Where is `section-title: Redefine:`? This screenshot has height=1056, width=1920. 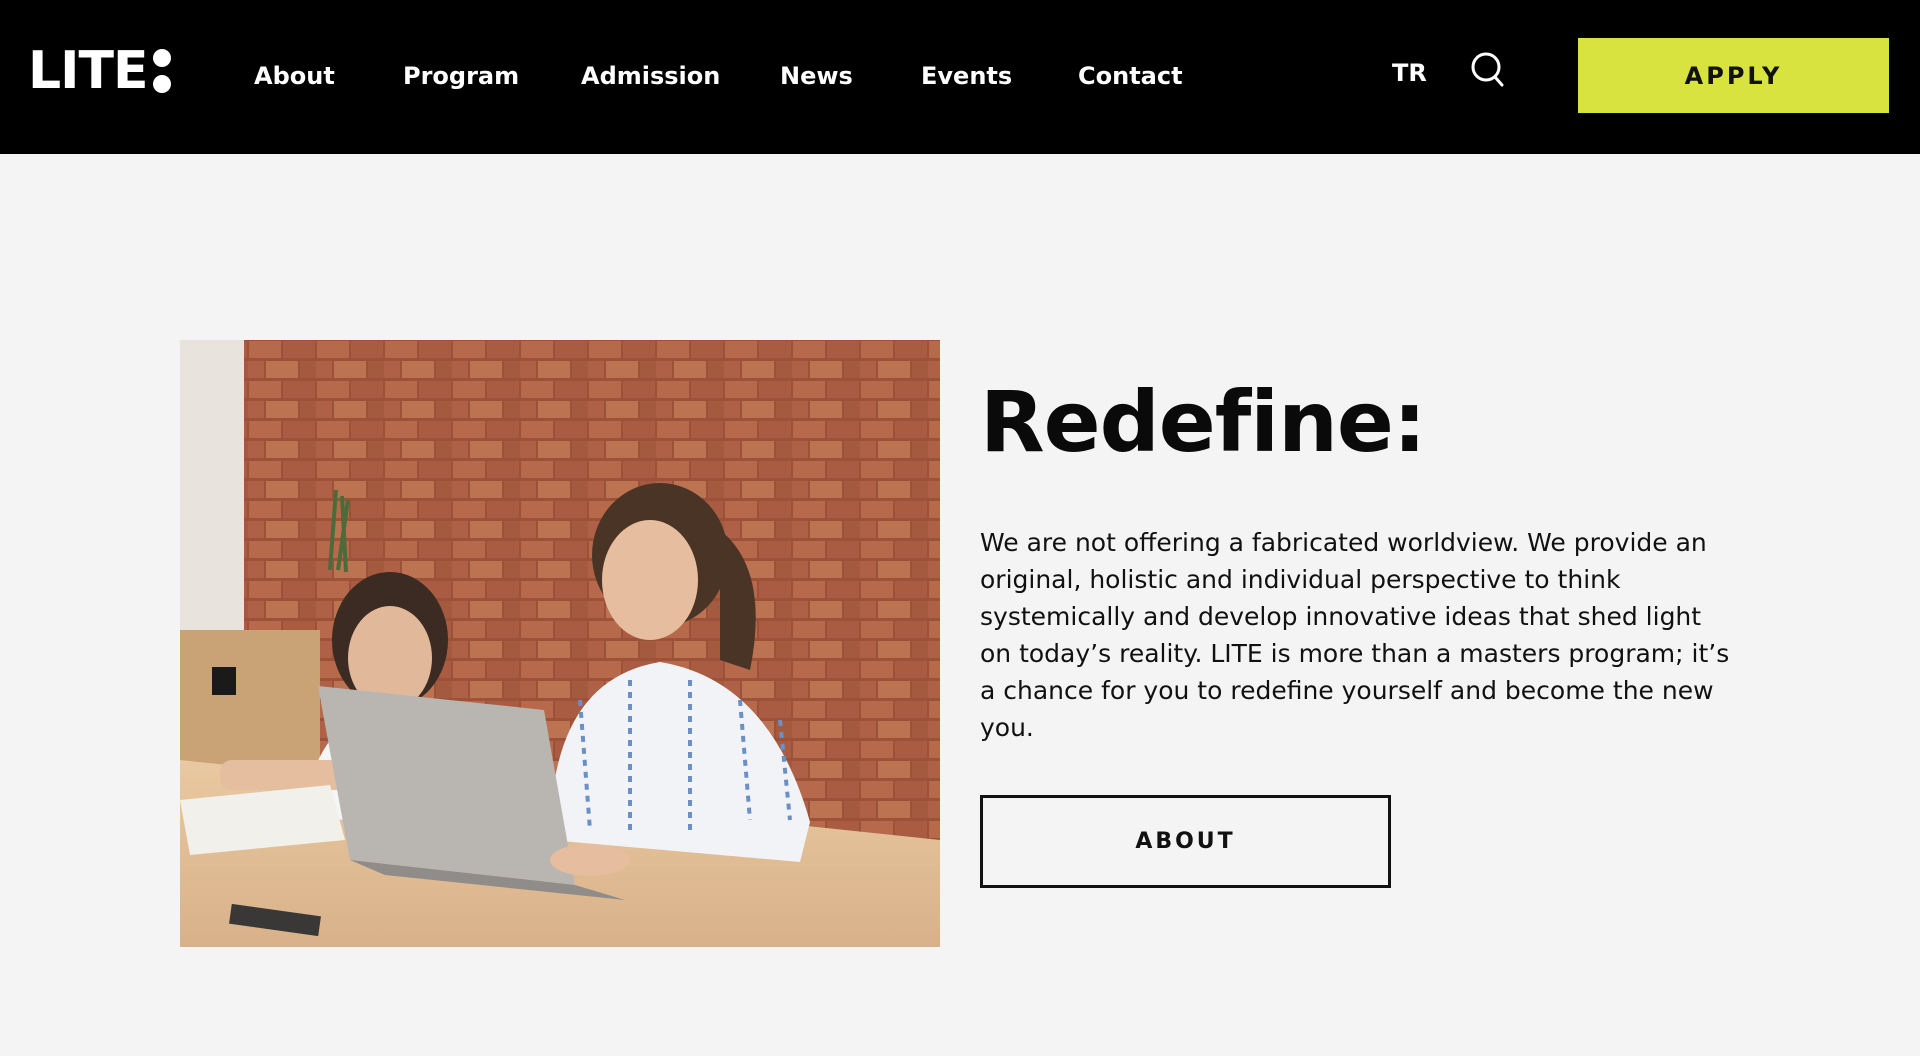
section-title: Redefine: is located at coordinates (1203, 422).